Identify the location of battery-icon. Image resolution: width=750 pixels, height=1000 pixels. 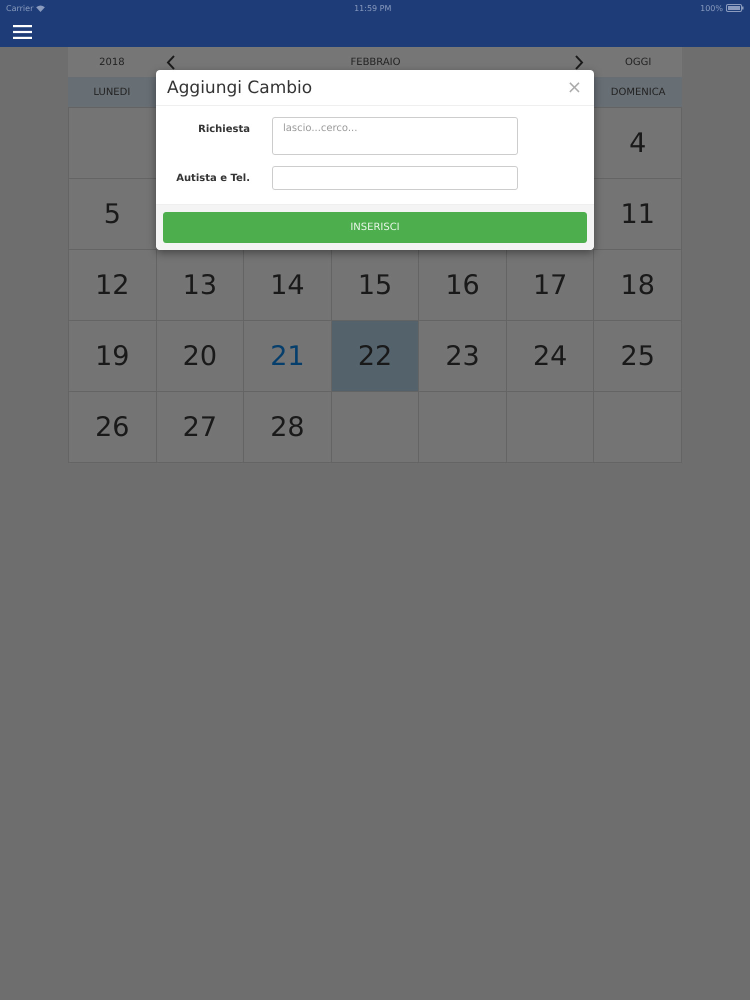
(735, 8).